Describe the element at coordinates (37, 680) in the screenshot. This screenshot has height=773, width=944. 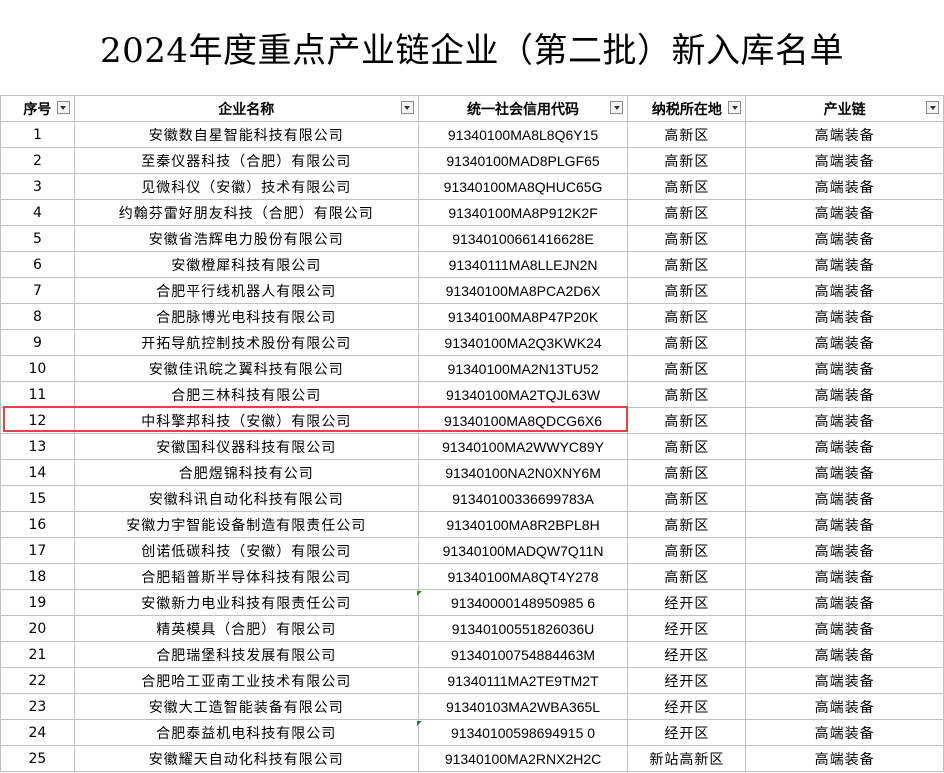
I see `cell-index: 22` at that location.